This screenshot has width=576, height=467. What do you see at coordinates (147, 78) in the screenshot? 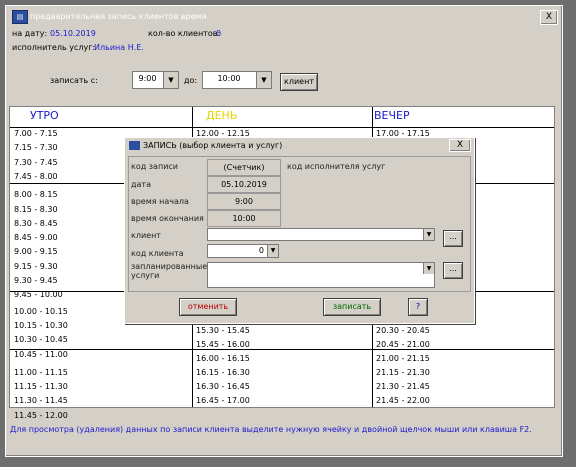
I see `from-time-value: 9:00` at bounding box center [147, 78].